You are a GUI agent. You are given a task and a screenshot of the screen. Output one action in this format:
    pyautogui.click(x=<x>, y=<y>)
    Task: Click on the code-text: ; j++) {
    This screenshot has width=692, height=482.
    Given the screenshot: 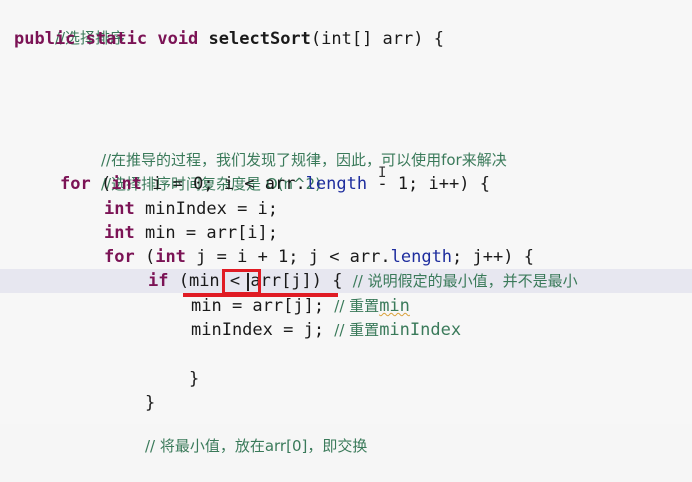 What is the action you would take?
    pyautogui.click(x=493, y=257)
    